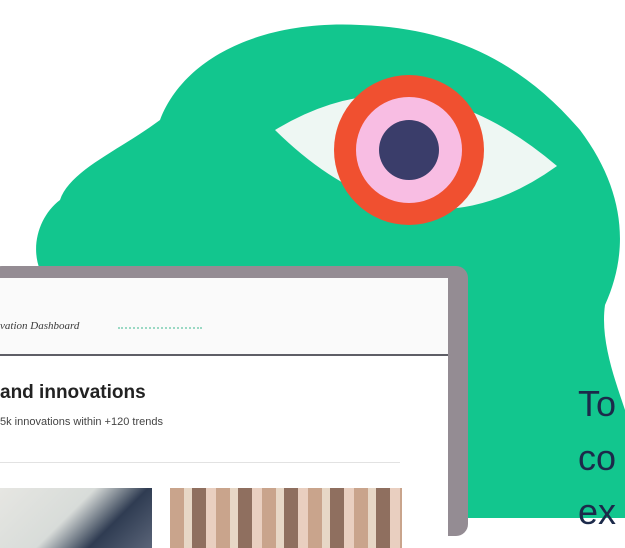  Describe the element at coordinates (40, 326) in the screenshot. I see `dashboard-title: vation Dashboard` at that location.